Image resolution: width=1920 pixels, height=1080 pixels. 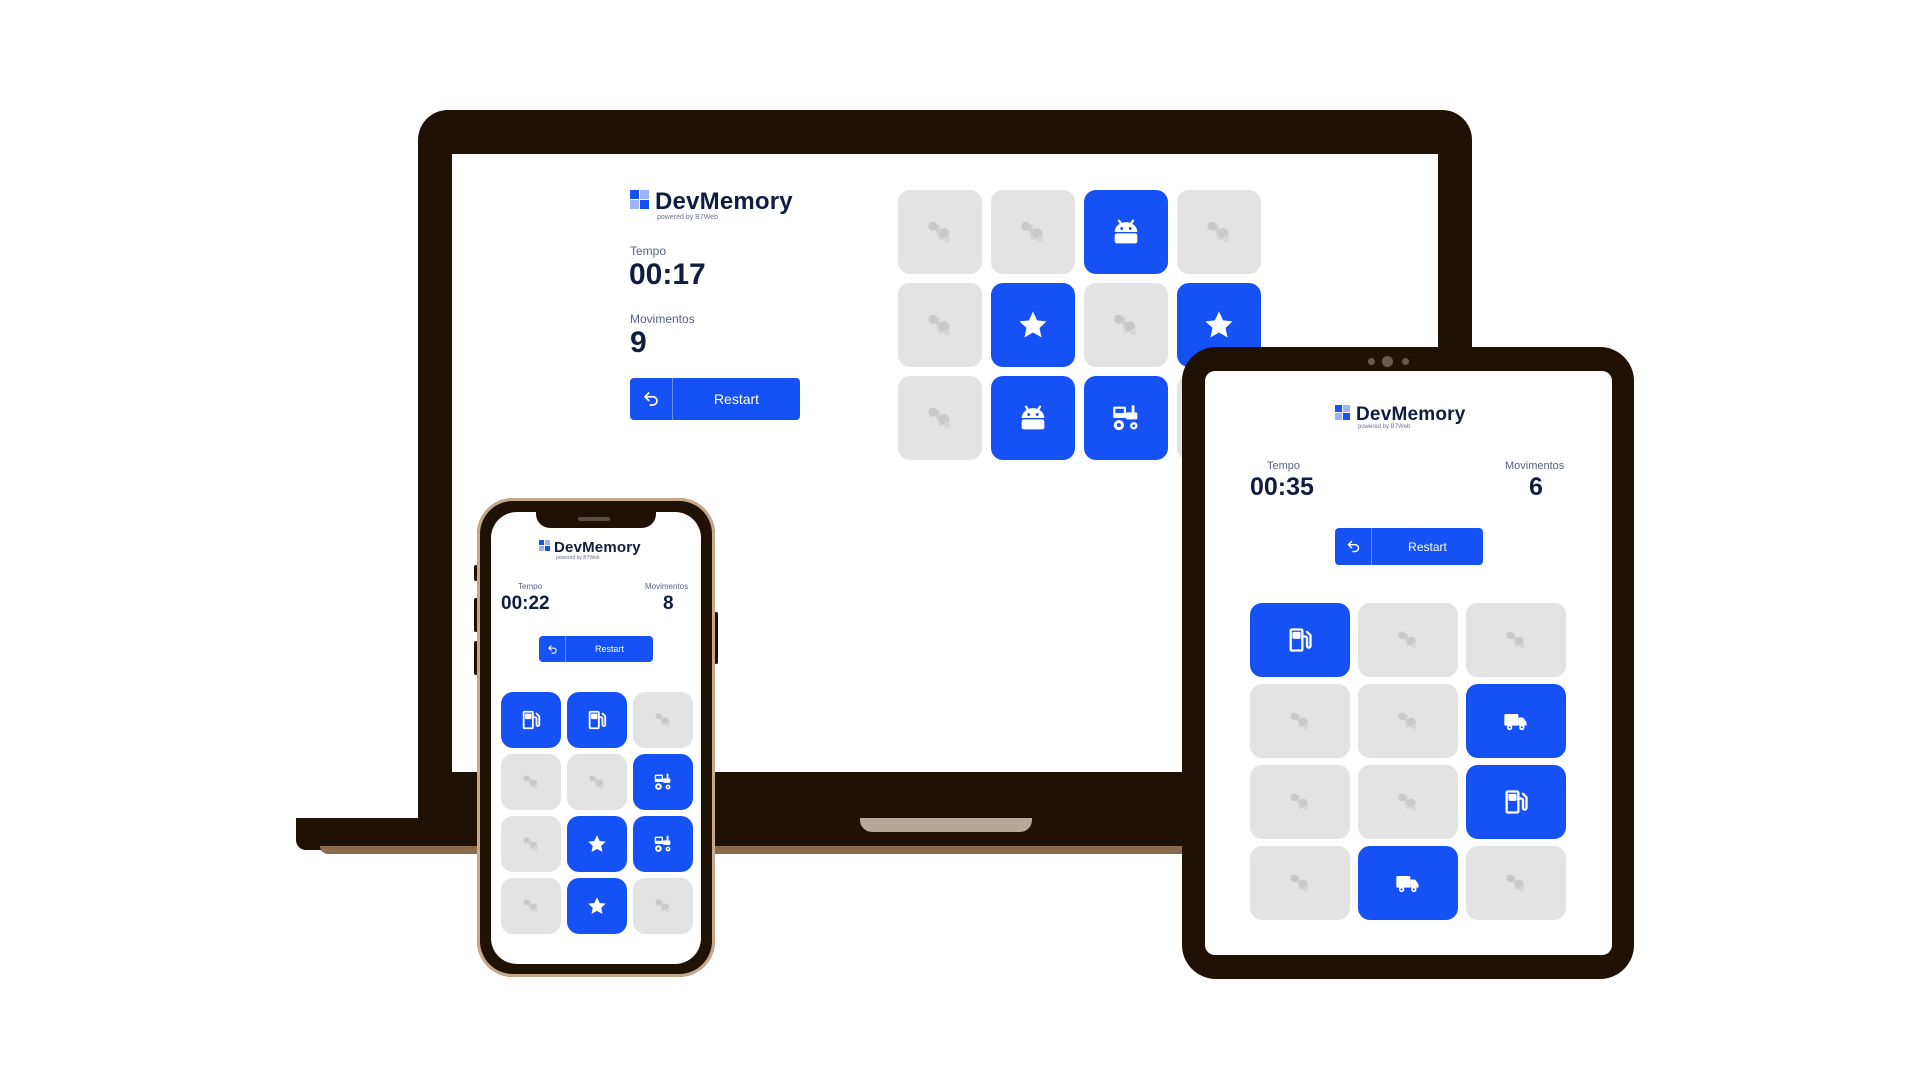 I want to click on card-grid, so click(x=1408, y=761).